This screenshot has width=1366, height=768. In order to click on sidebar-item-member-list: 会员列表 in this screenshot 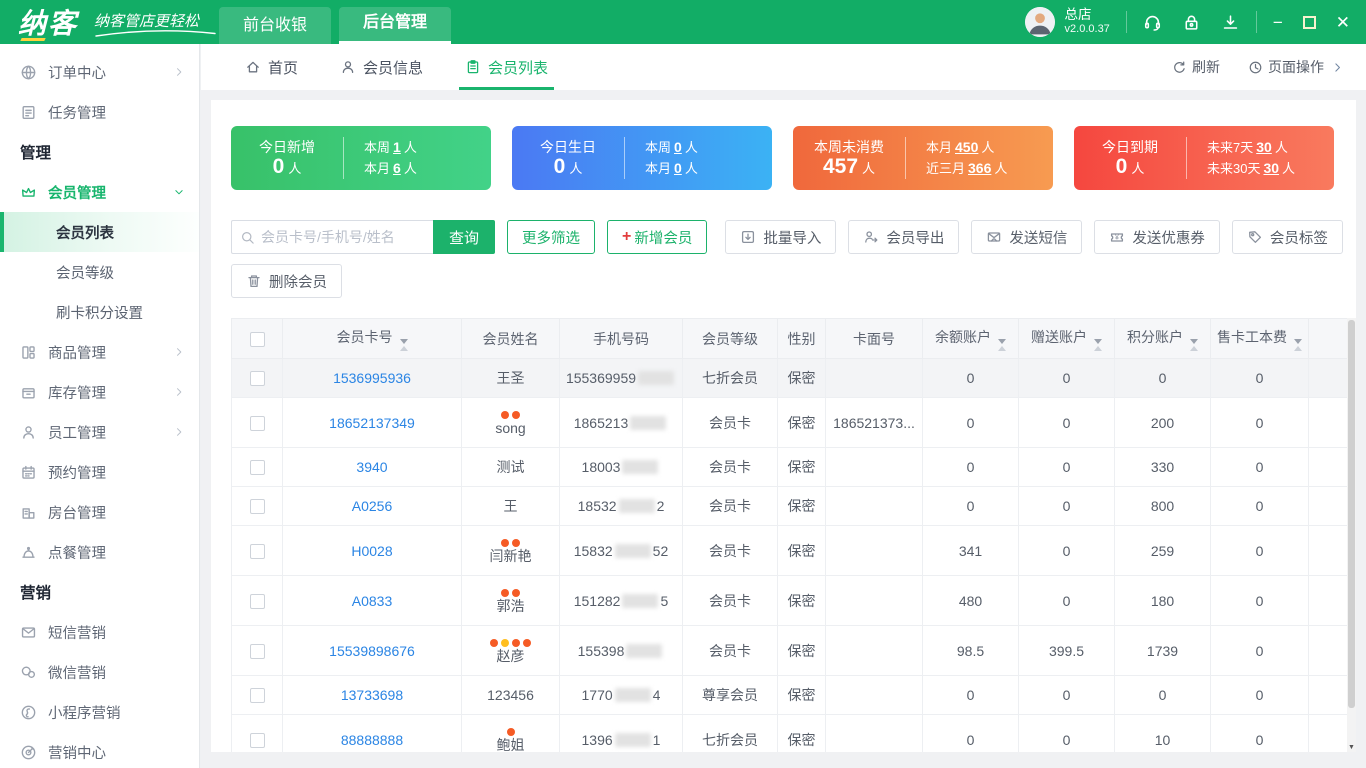, I will do `click(99, 232)`.